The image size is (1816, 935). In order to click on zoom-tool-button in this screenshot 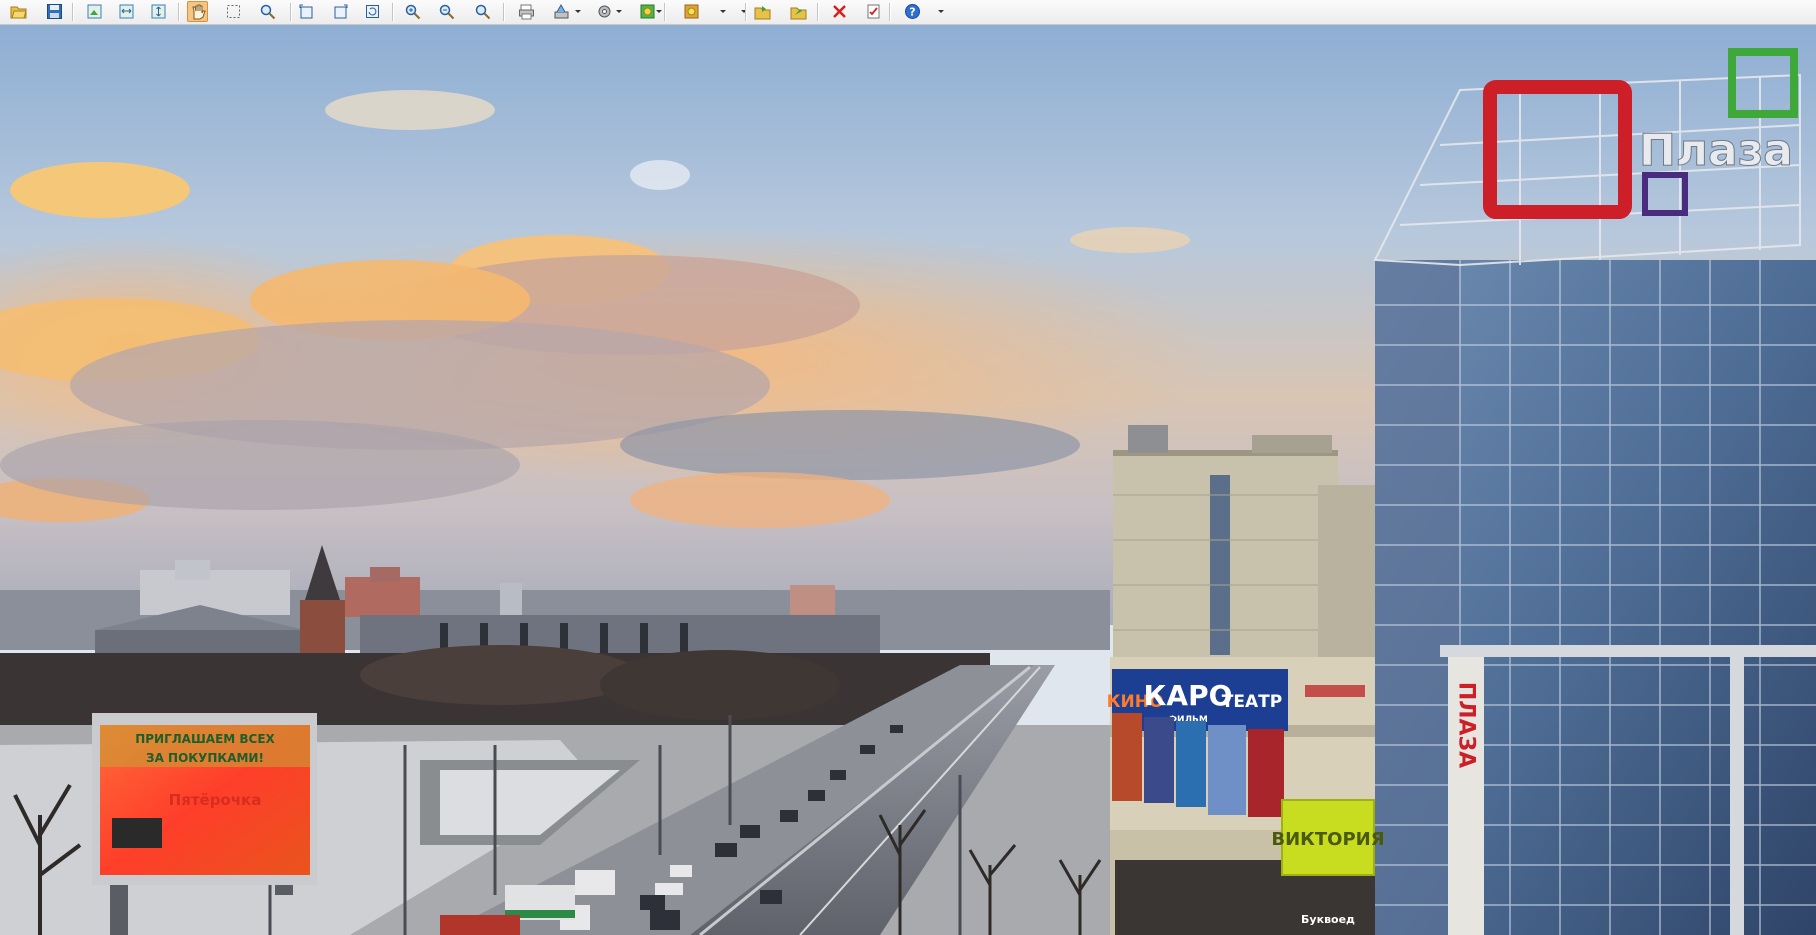, I will do `click(267, 11)`.